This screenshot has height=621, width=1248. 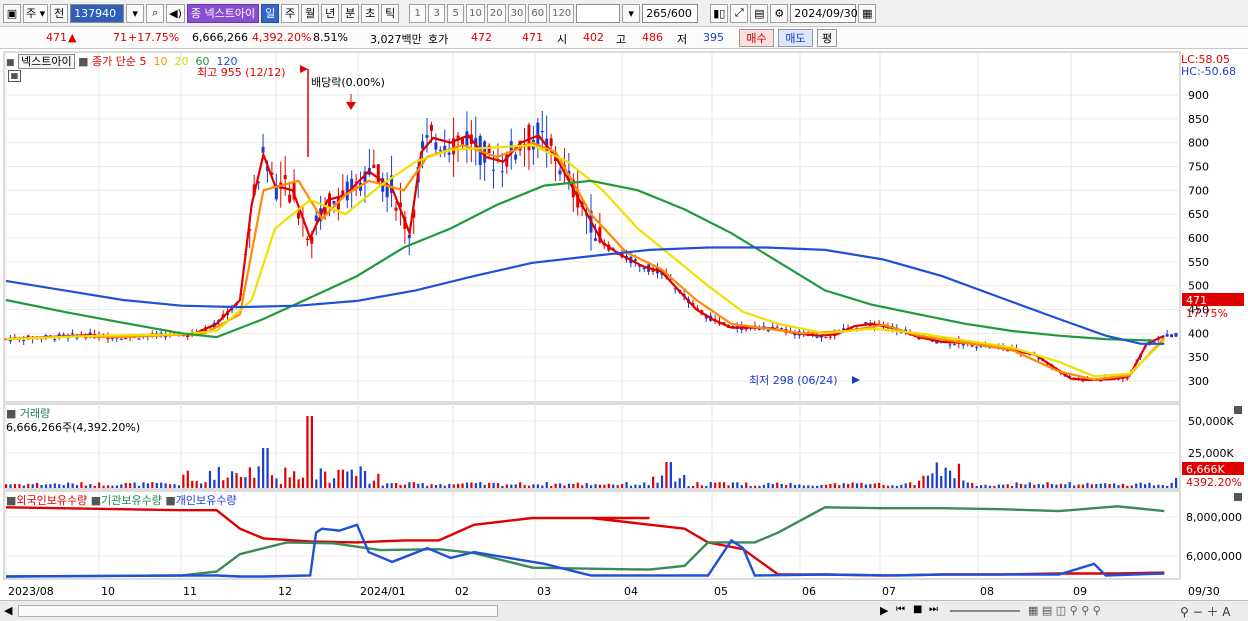 I want to click on x-tick-label: 2024/01, so click(x=383, y=591).